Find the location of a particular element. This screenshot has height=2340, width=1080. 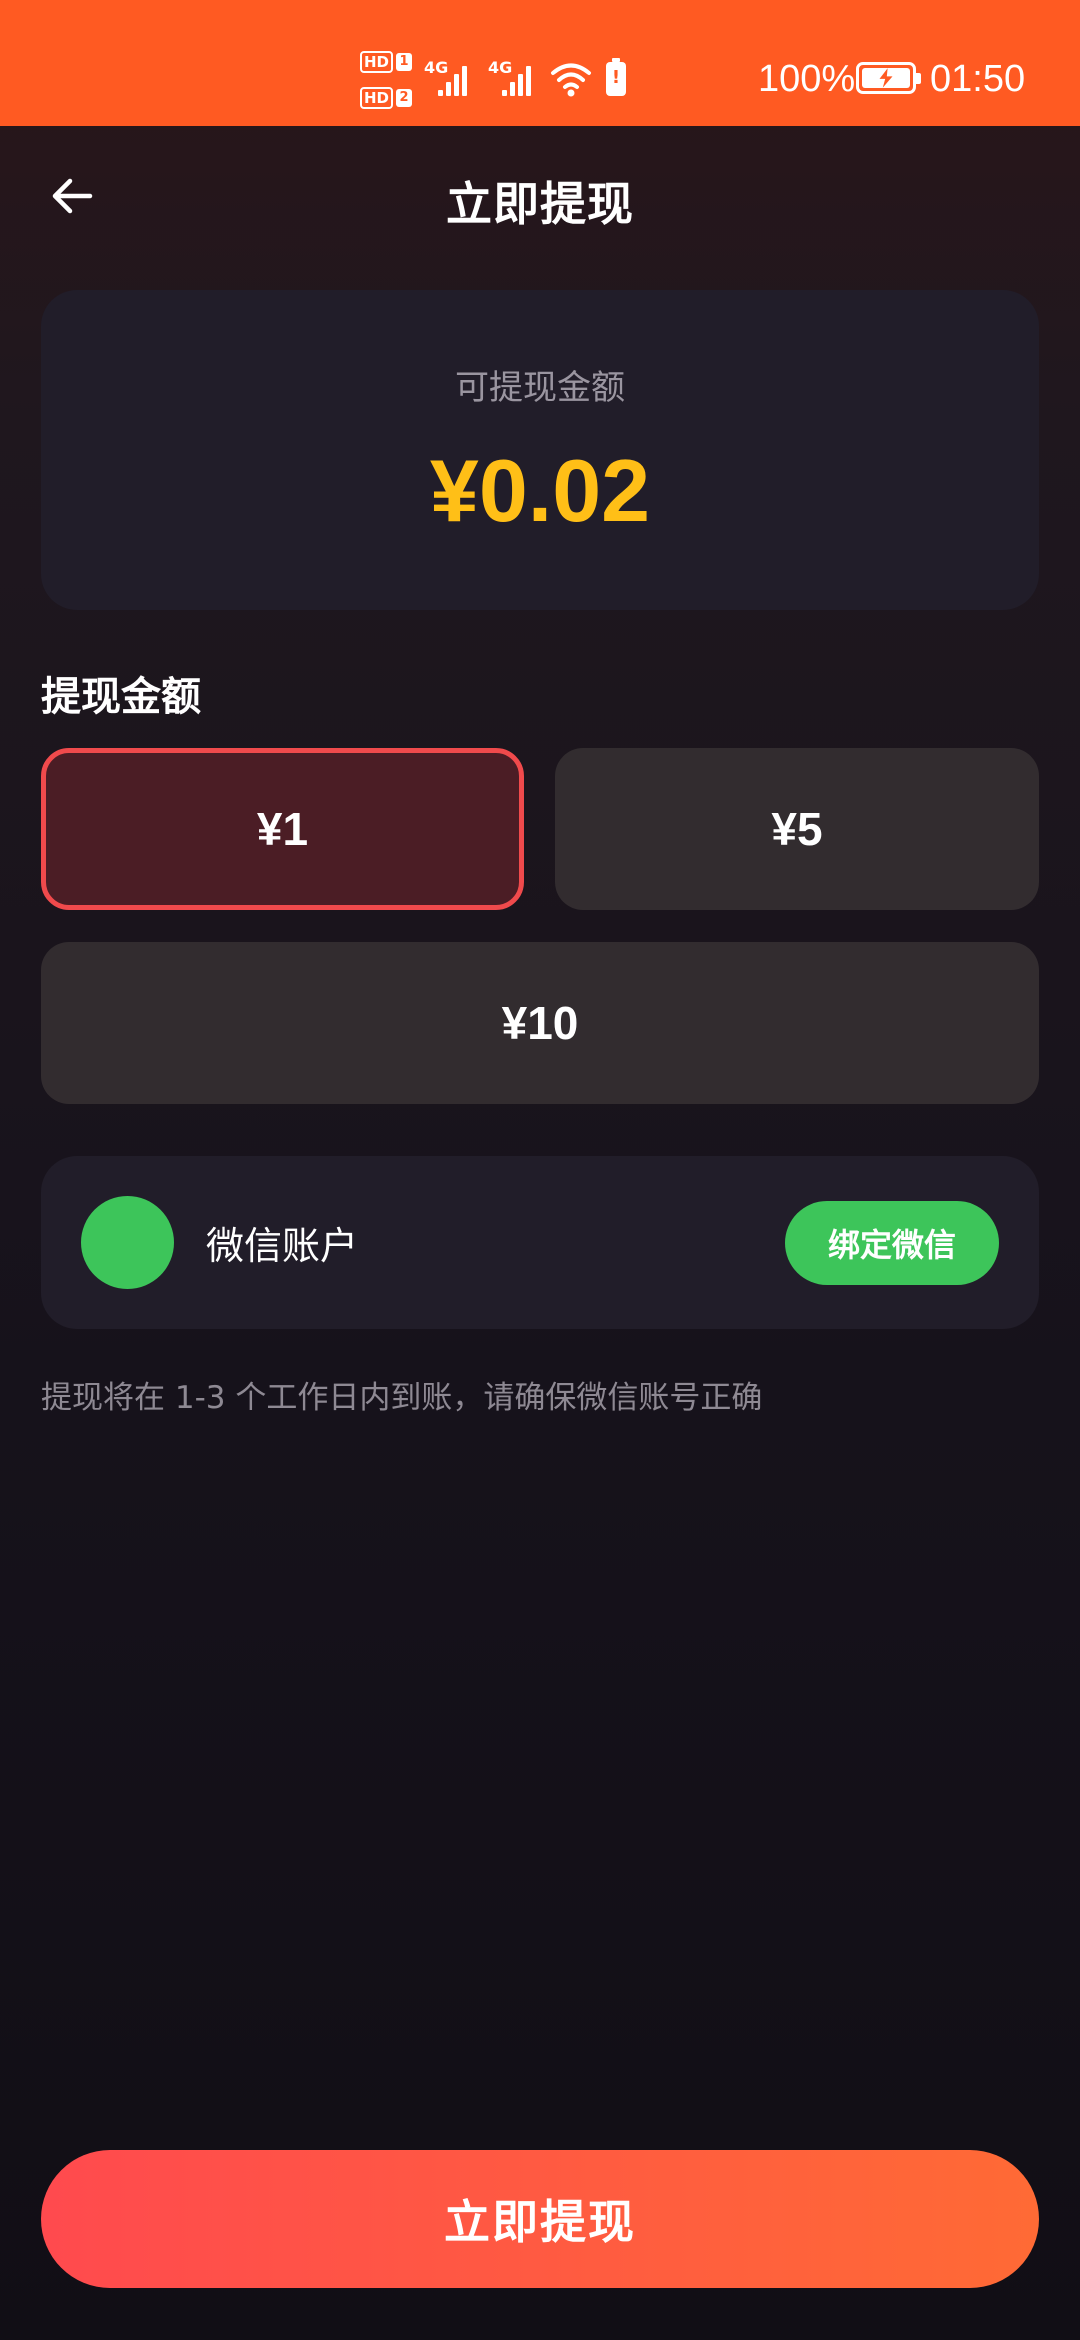

sim2-hd-label: HD is located at coordinates (377, 98).